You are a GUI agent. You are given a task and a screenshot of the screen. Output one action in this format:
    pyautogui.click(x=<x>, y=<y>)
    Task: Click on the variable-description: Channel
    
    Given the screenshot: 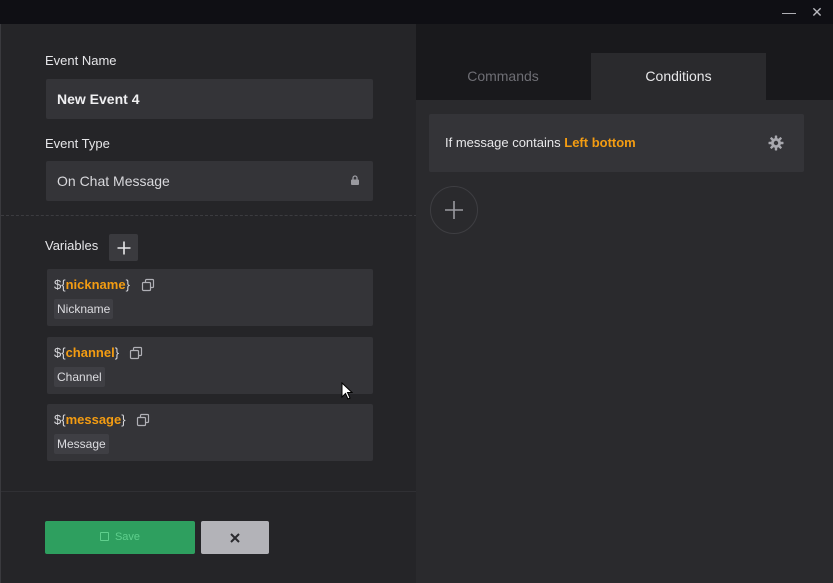 What is the action you would take?
    pyautogui.click(x=79, y=377)
    